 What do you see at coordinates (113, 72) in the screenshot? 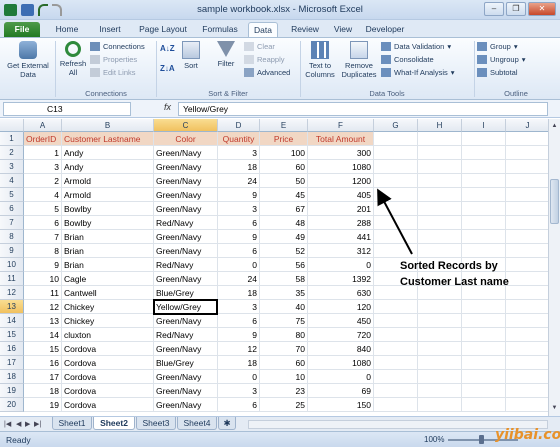
I see `edit-links-button: Edit Links` at bounding box center [113, 72].